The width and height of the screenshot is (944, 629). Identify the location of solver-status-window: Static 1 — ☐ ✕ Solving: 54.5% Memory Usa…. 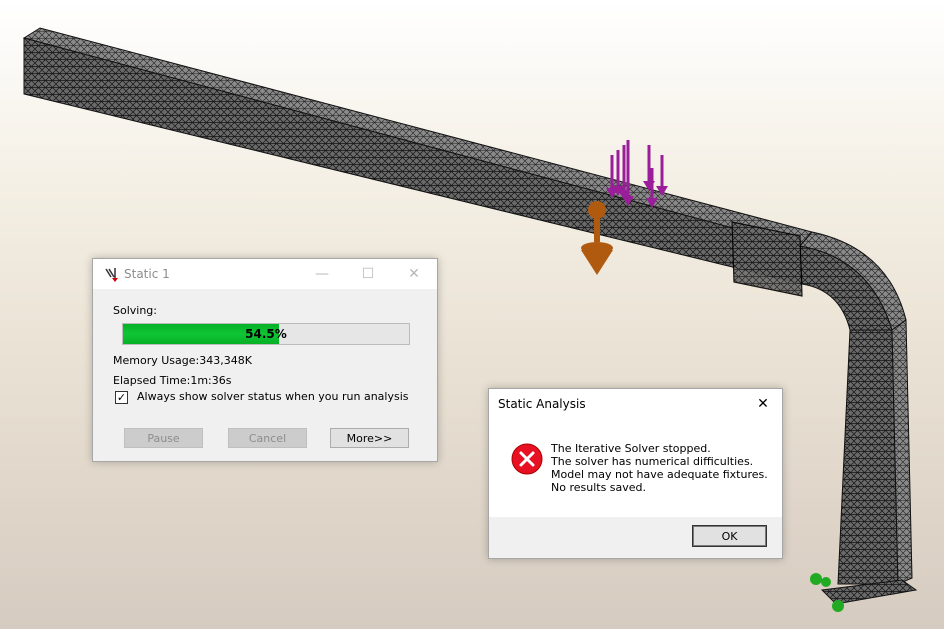
(265, 360).